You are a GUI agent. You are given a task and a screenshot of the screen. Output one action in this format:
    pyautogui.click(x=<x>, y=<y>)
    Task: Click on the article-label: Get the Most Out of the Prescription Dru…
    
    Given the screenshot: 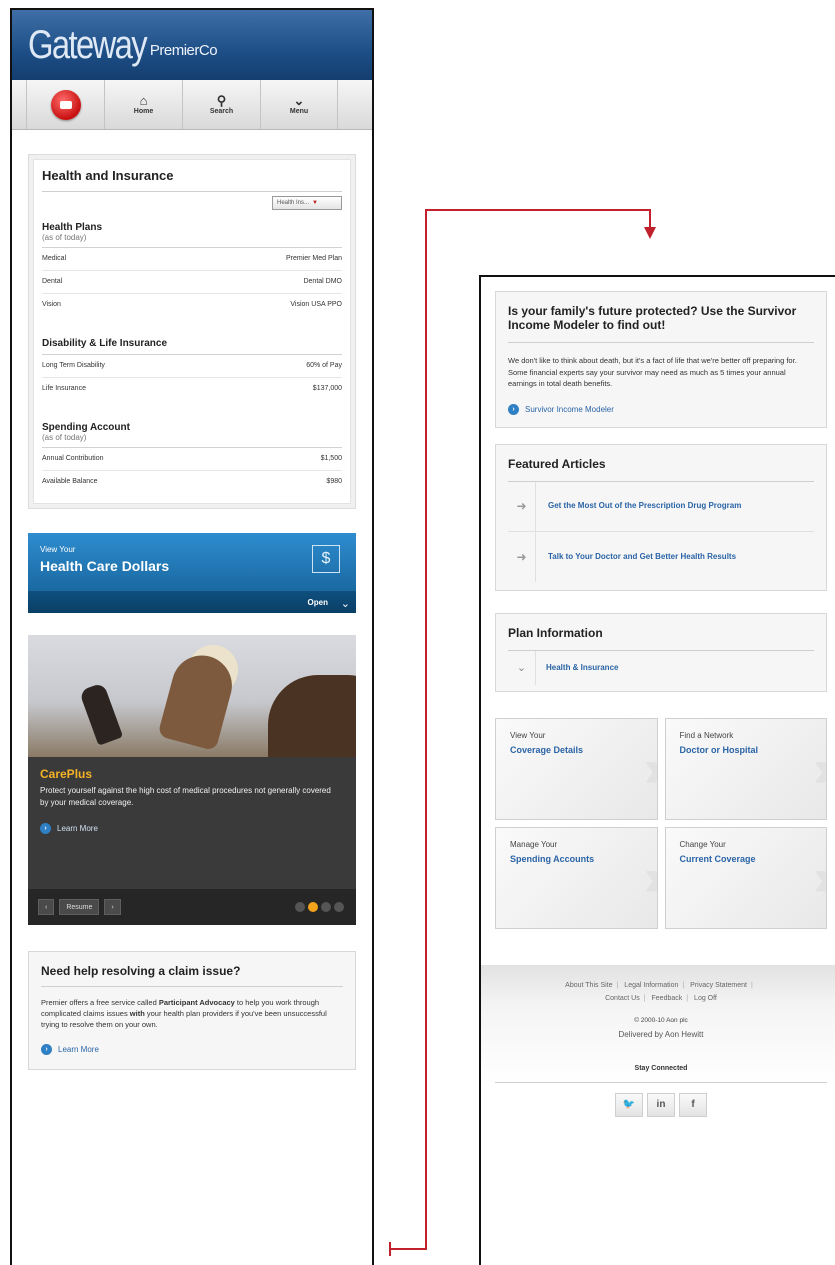 What is the action you would take?
    pyautogui.click(x=645, y=505)
    